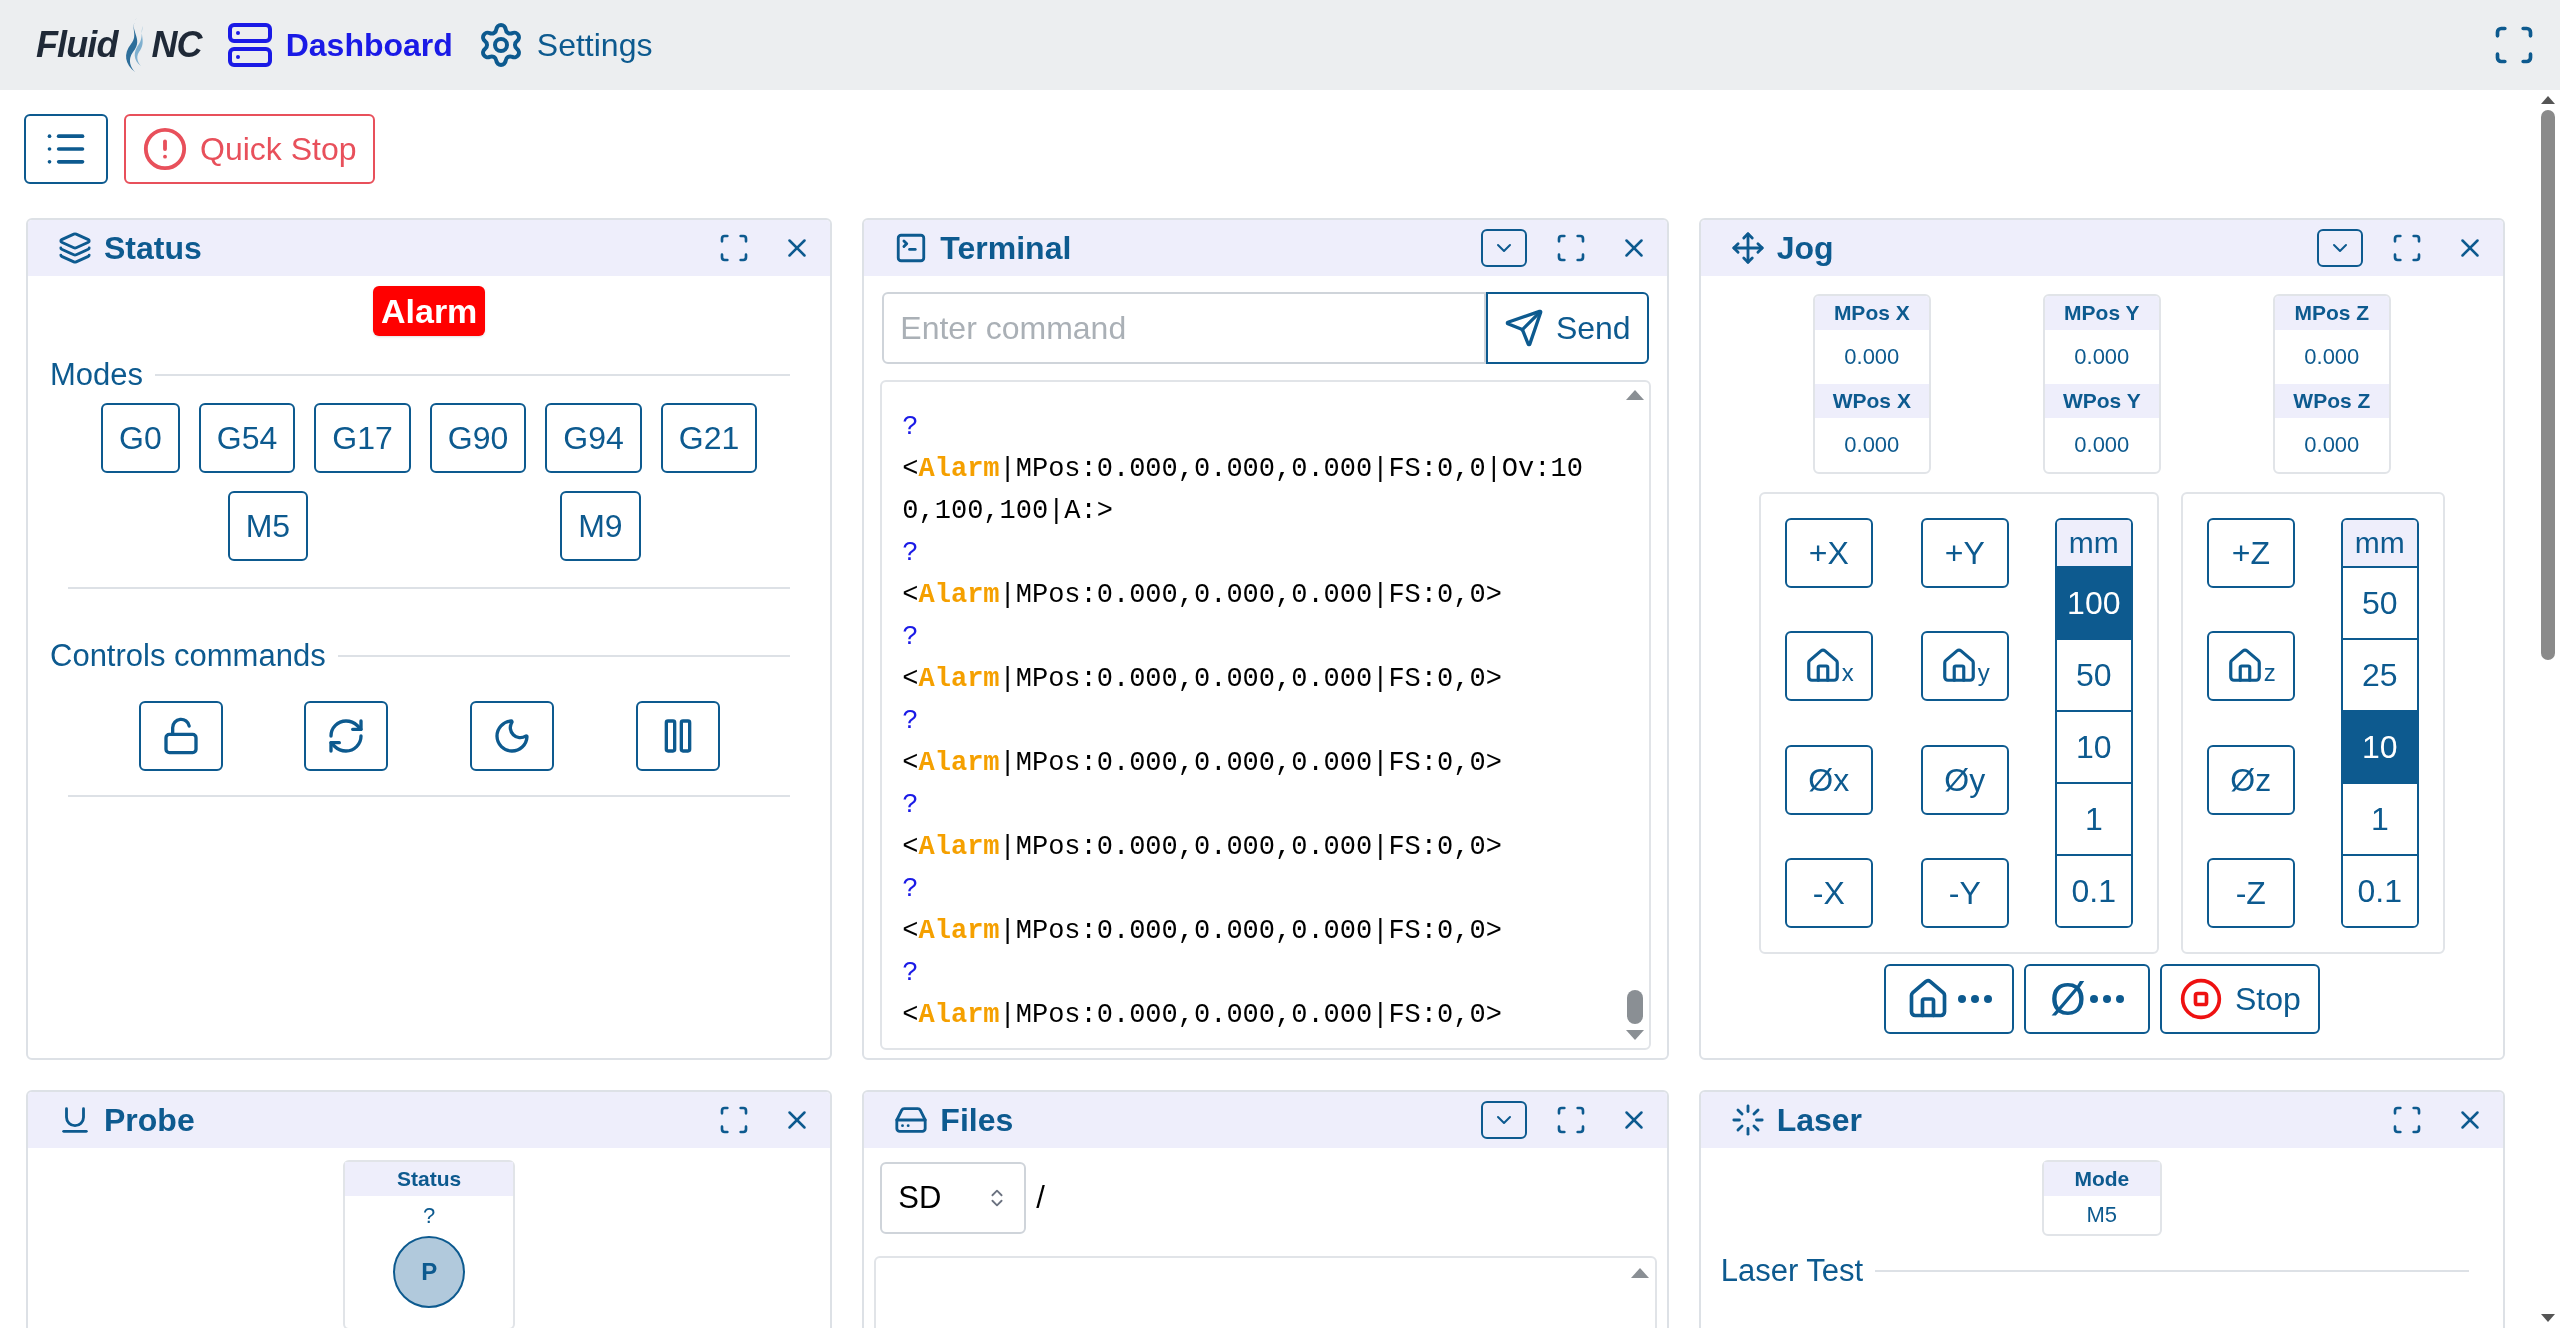 The width and height of the screenshot is (2560, 1328). I want to click on jog-button: +X, so click(1828, 553).